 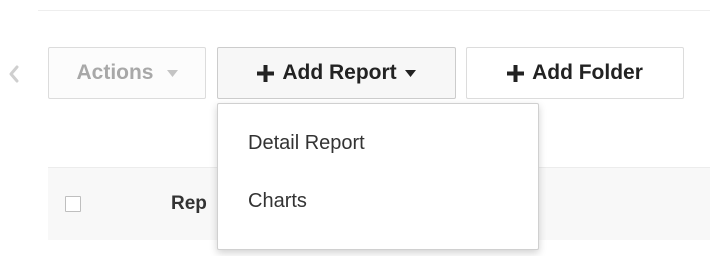 What do you see at coordinates (277, 200) in the screenshot?
I see `menu-item-label: Charts` at bounding box center [277, 200].